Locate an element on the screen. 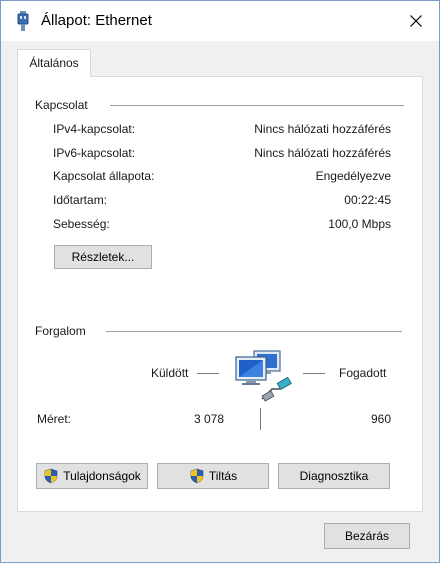 Image resolution: width=440 pixels, height=563 pixels. disable-button: Tiltás is located at coordinates (213, 476).